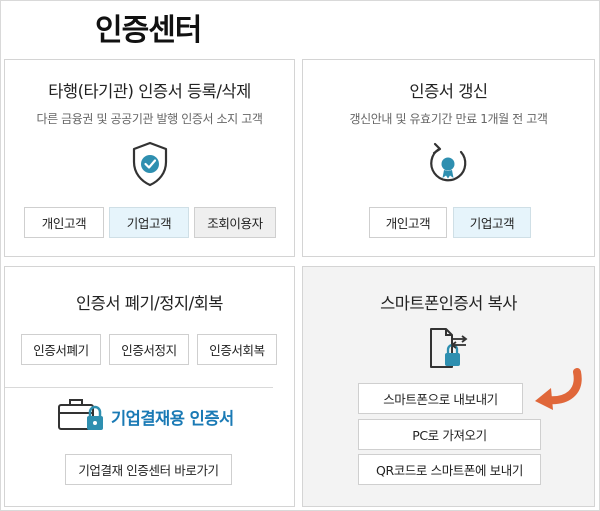  I want to click on register-personal-button: 개인고객, so click(64, 222).